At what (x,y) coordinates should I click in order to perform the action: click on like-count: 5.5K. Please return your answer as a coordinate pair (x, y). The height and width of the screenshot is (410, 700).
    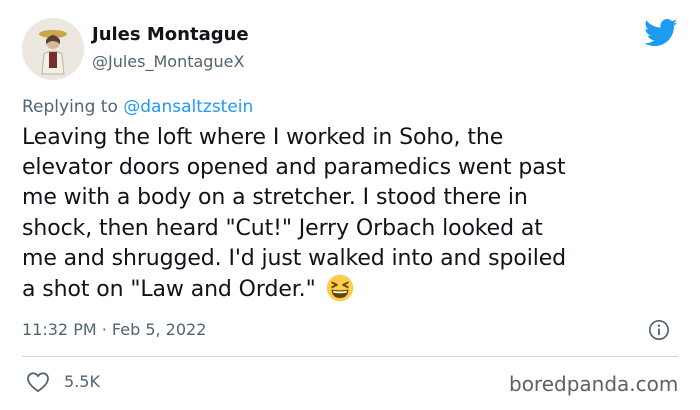
    Looking at the image, I should click on (82, 381).